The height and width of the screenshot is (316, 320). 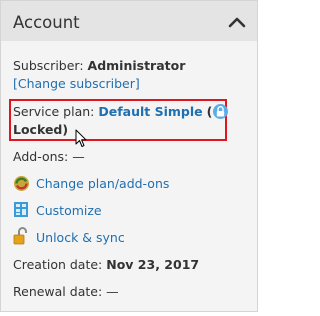 I want to click on unlock-icon, so click(x=20, y=236).